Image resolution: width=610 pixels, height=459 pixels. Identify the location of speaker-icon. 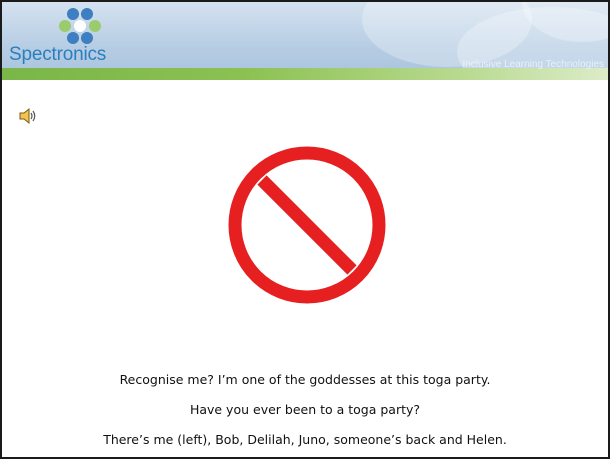
(28, 116).